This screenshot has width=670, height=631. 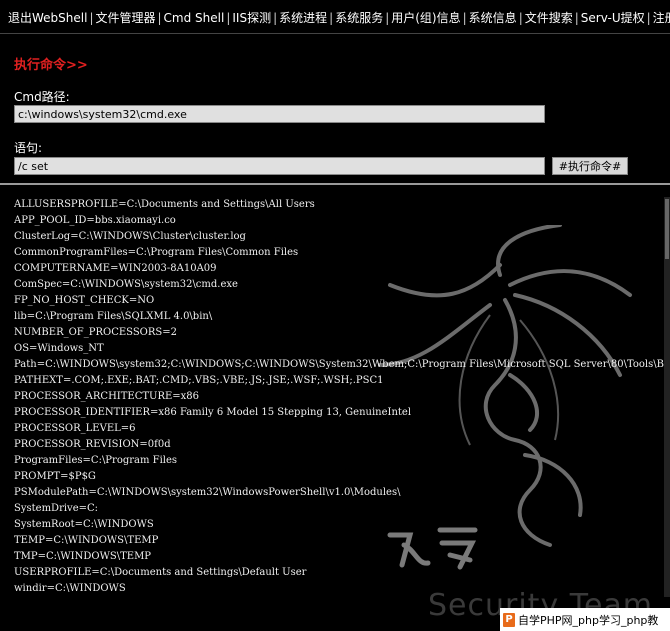 I want to click on output-line: PROCESSOR_LEVEL=6, so click(x=75, y=428).